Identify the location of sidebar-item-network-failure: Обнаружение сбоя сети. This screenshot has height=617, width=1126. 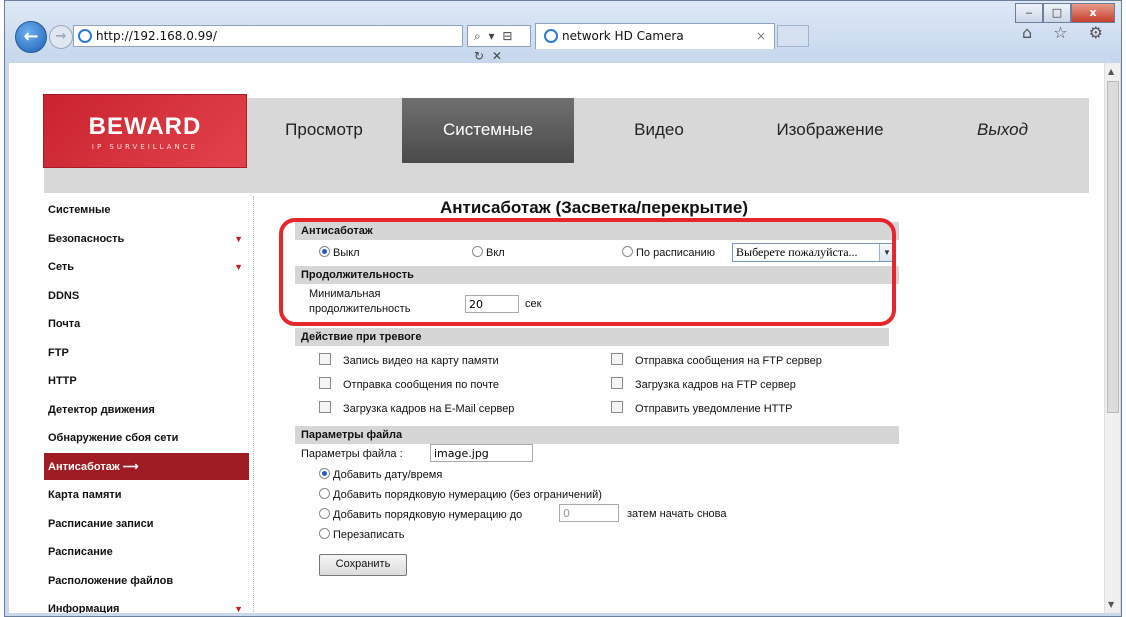
(146, 438).